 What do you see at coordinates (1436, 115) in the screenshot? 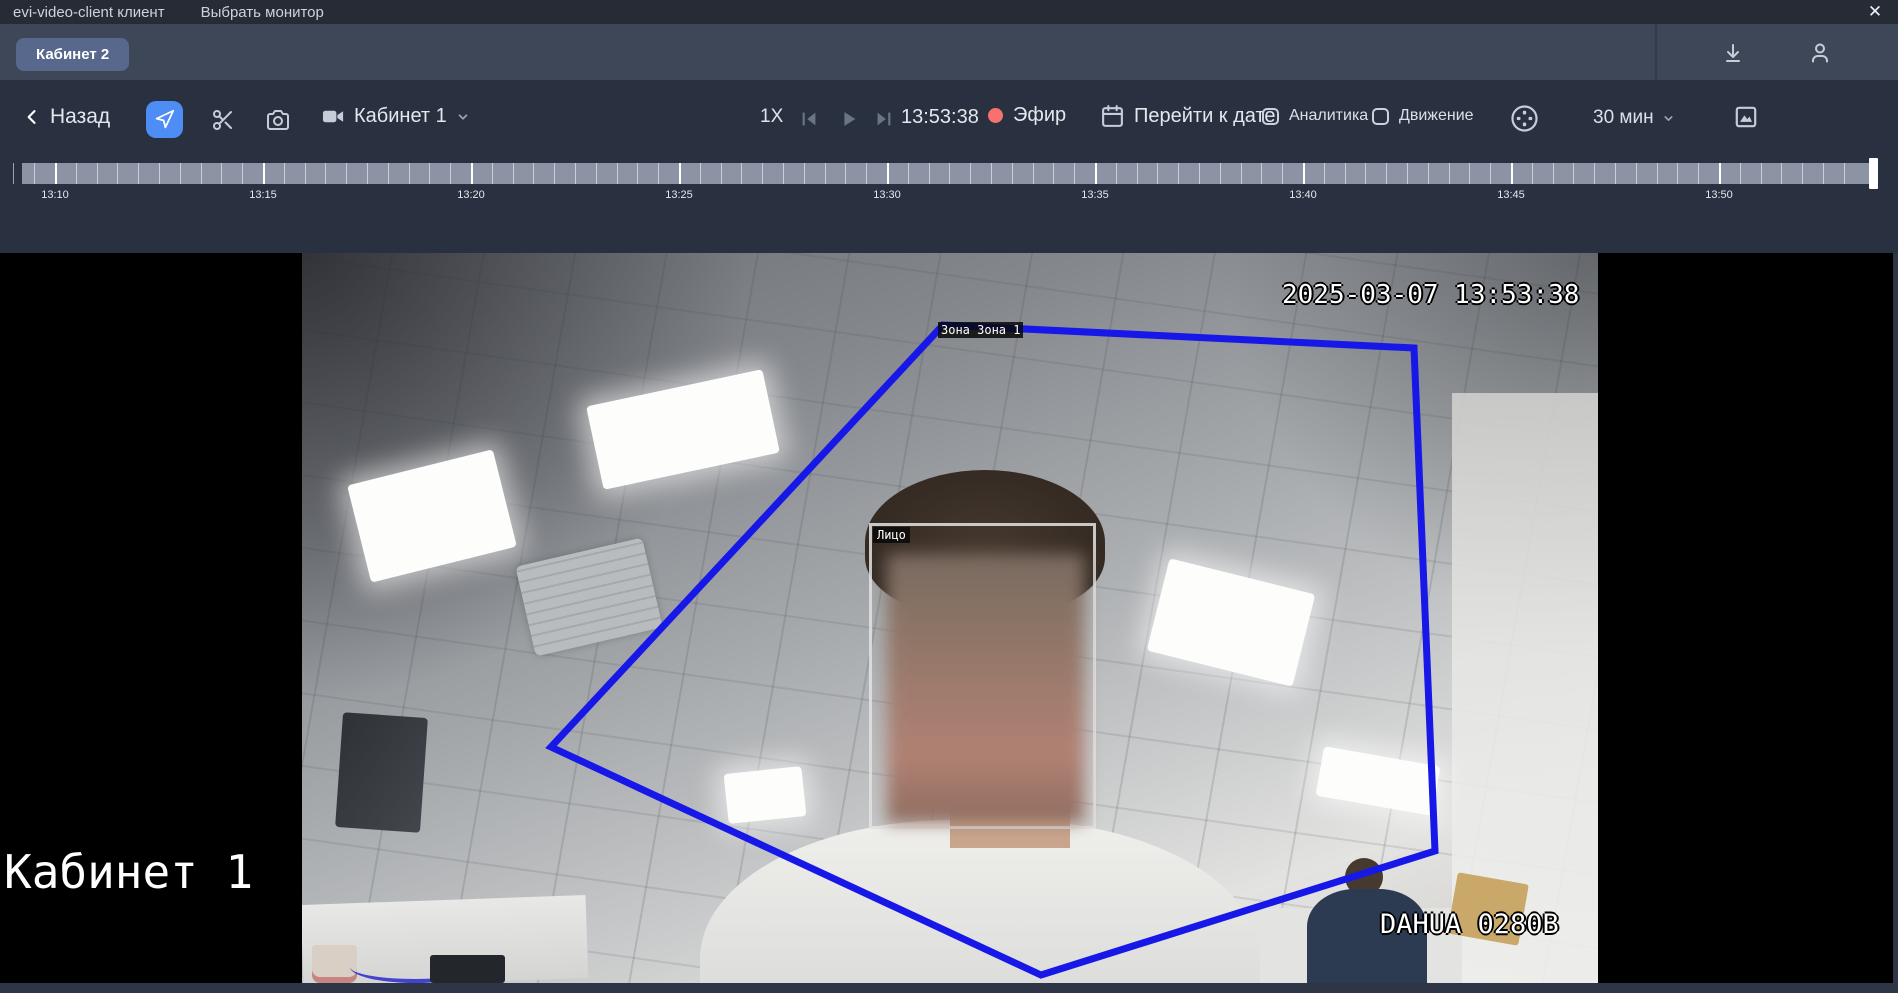
I see `motion-label: Движение` at bounding box center [1436, 115].